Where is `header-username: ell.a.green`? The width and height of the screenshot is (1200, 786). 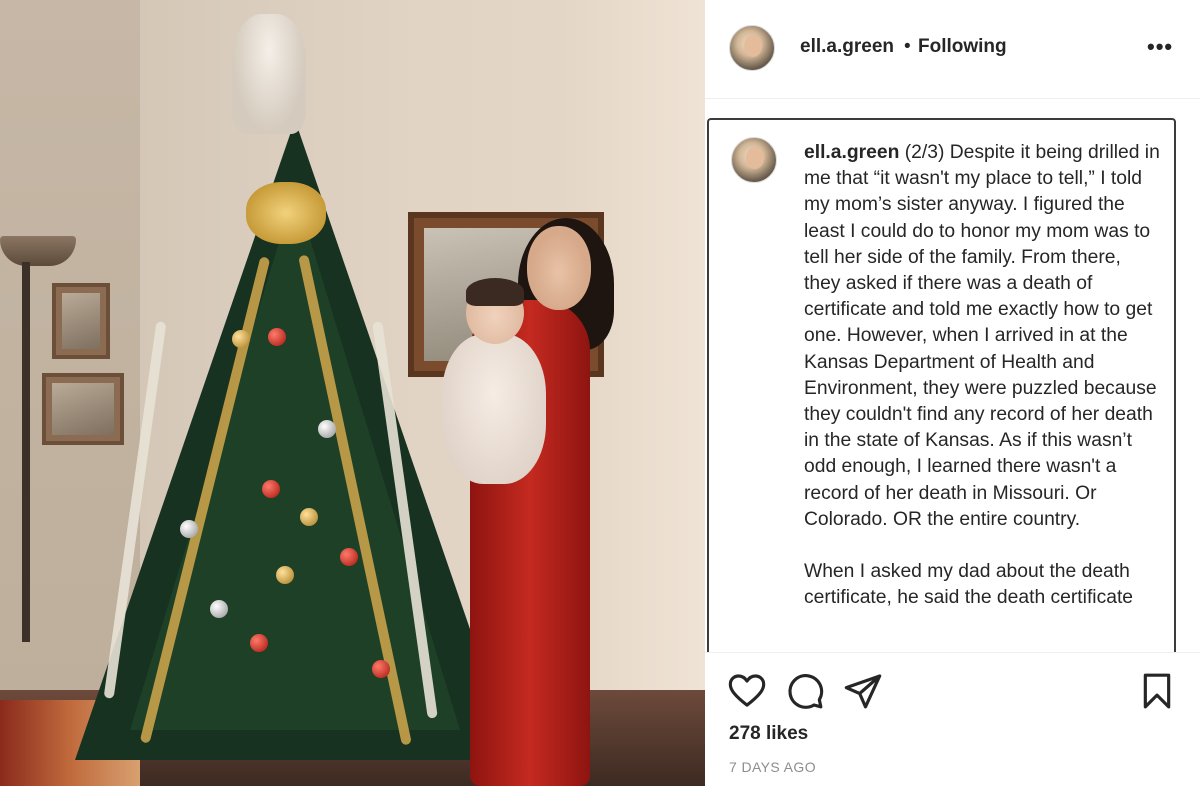 header-username: ell.a.green is located at coordinates (847, 47).